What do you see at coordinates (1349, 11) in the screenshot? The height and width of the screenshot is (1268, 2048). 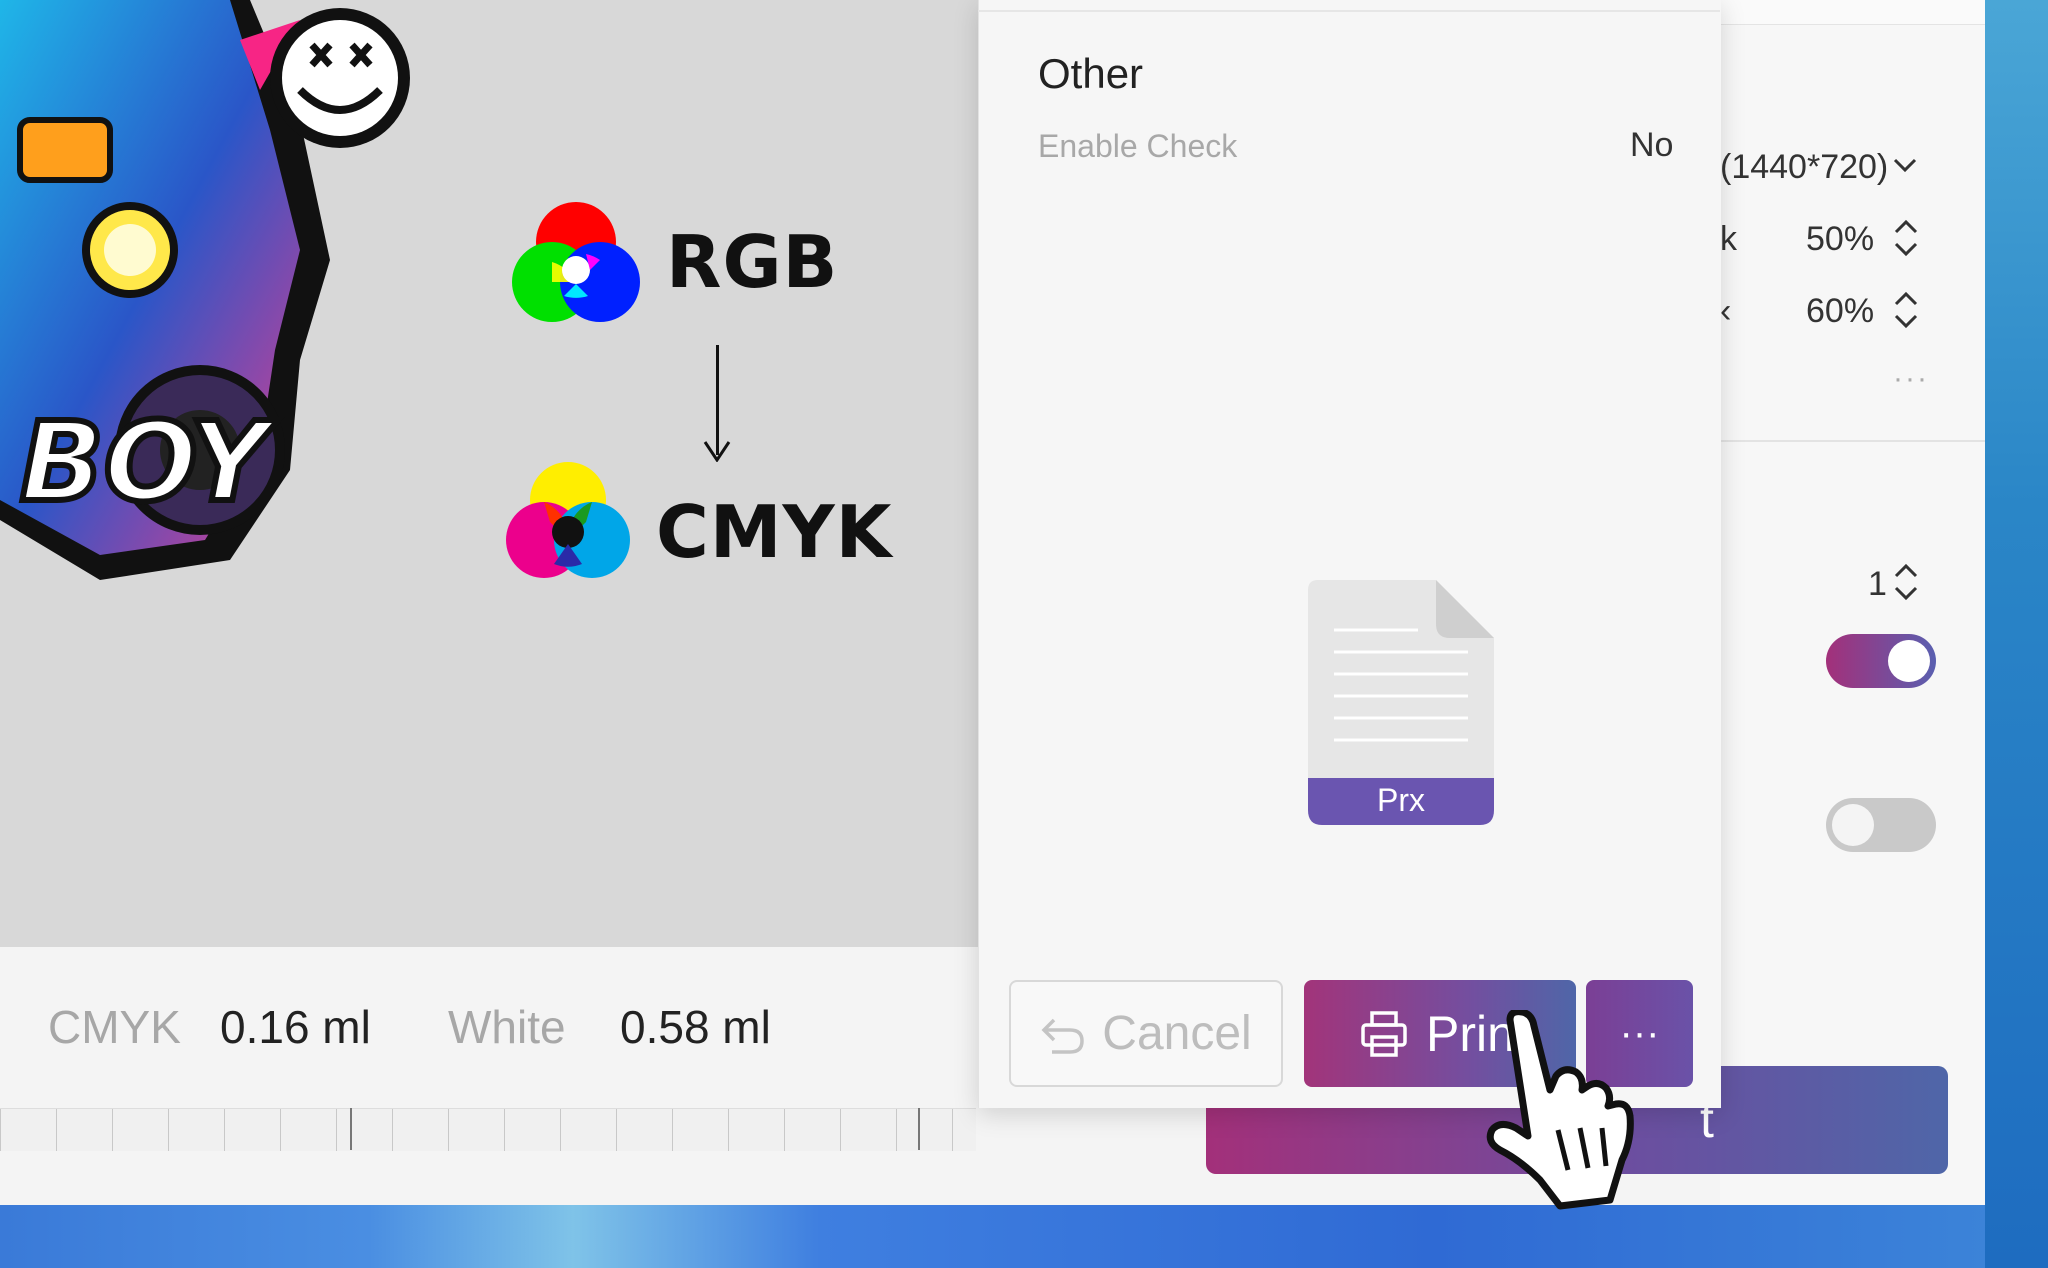 I see `dialog-top-divider` at bounding box center [1349, 11].